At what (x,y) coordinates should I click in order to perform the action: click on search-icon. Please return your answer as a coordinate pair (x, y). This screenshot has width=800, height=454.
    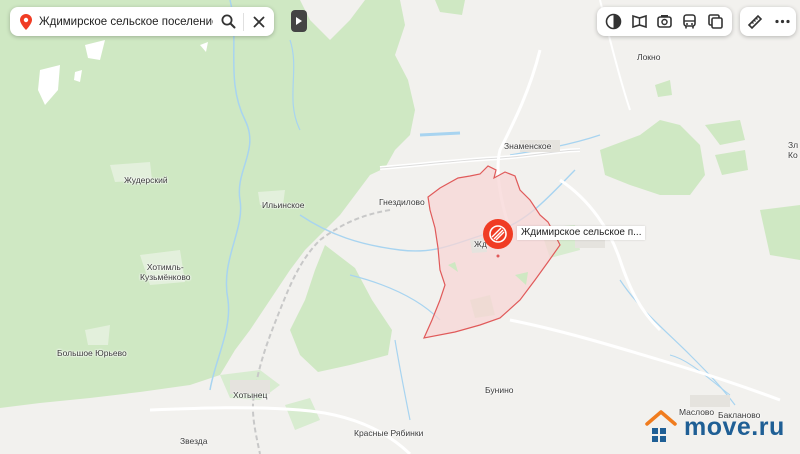
    Looking at the image, I should click on (228, 21).